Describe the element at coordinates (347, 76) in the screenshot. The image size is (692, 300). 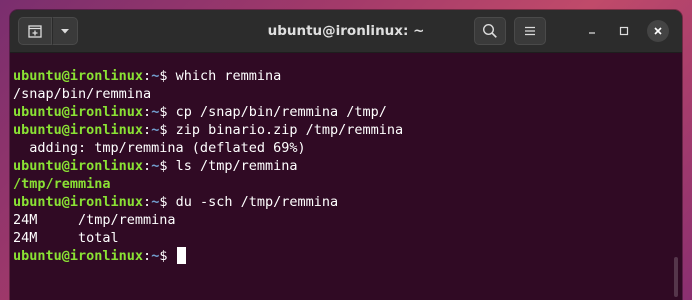
I see `prompt-line: ubuntu@ironlinux:~$ which remmina` at that location.